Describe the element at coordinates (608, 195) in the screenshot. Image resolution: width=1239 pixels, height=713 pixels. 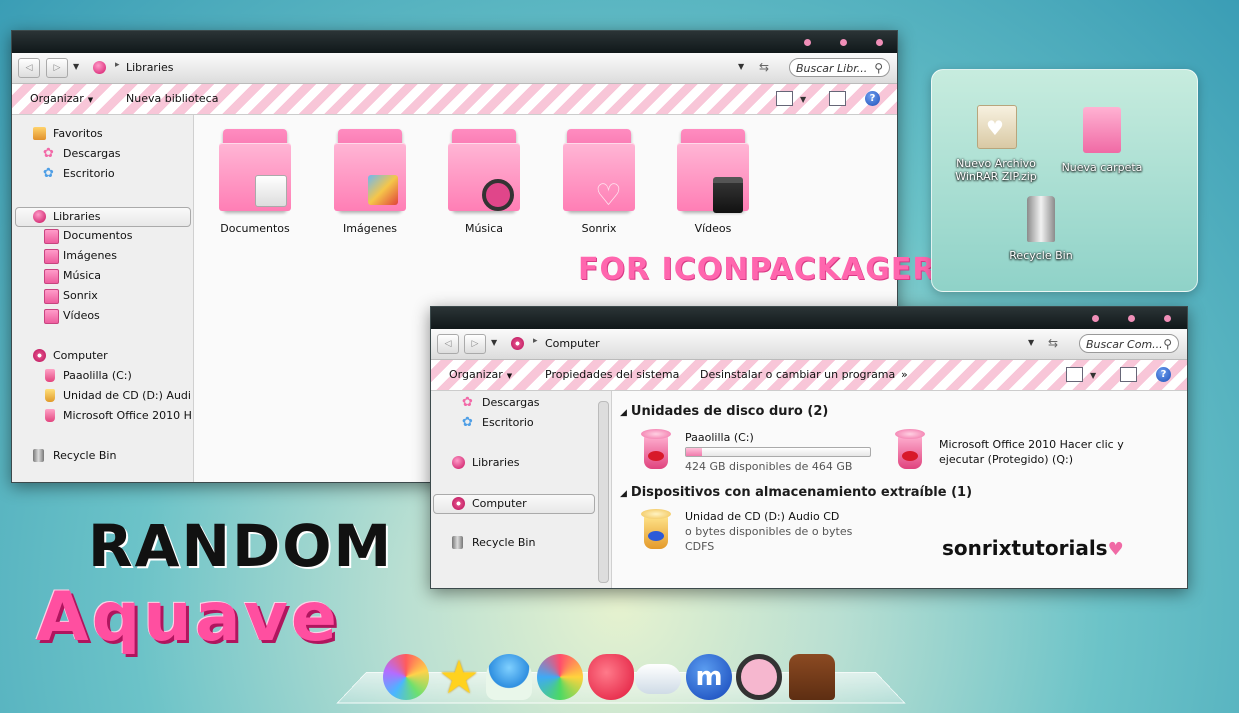
I see `heart-icon: ♡` at that location.